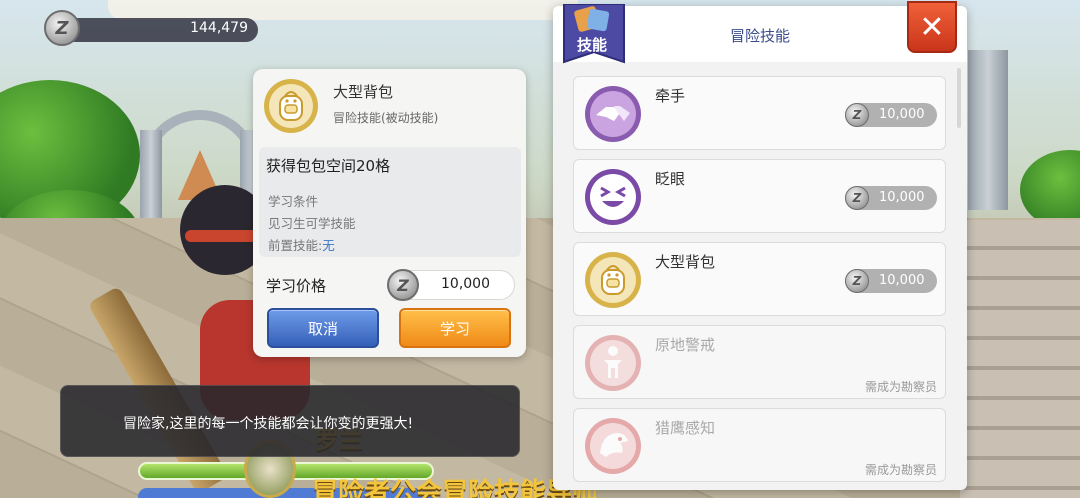 This screenshot has height=498, width=1080. What do you see at coordinates (759, 445) in the screenshot?
I see `skill-item-falcon-sense: 猎鹰感知 需成为勘察员` at bounding box center [759, 445].